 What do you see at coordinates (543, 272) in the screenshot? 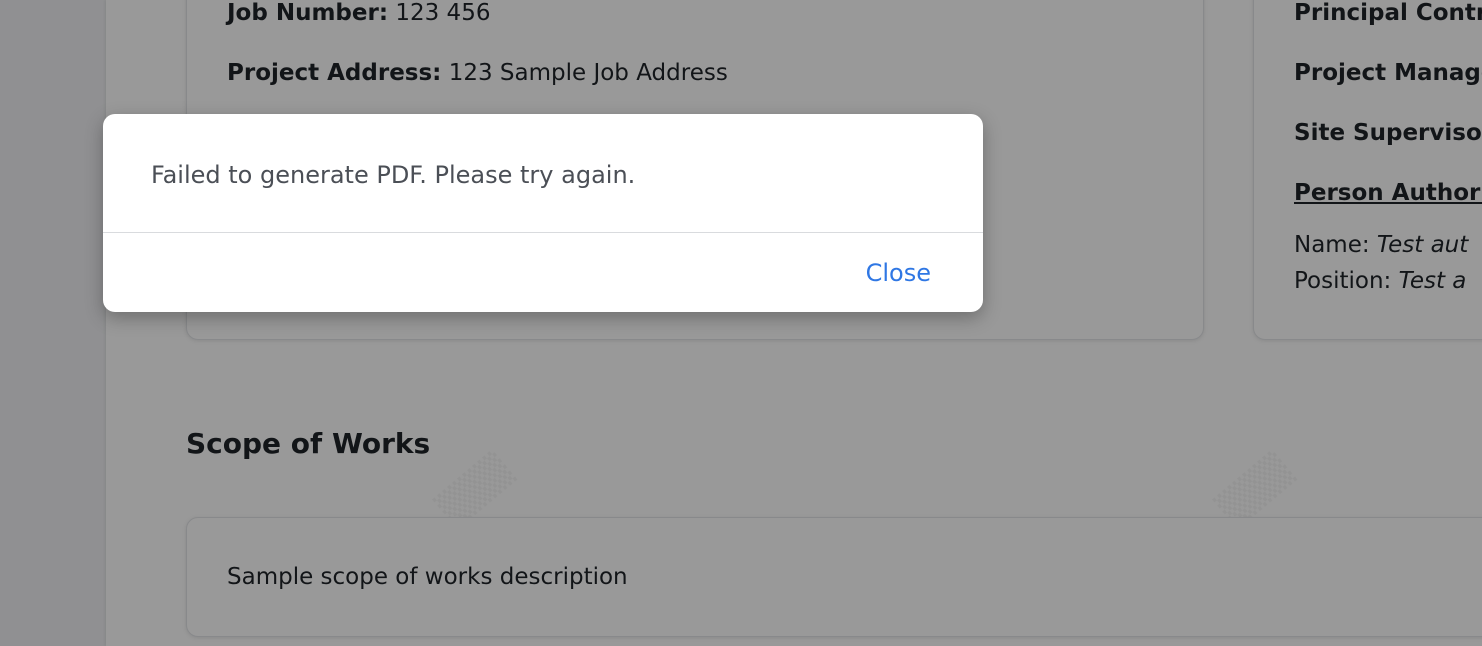
I see `dialog-footer: Close` at bounding box center [543, 272].